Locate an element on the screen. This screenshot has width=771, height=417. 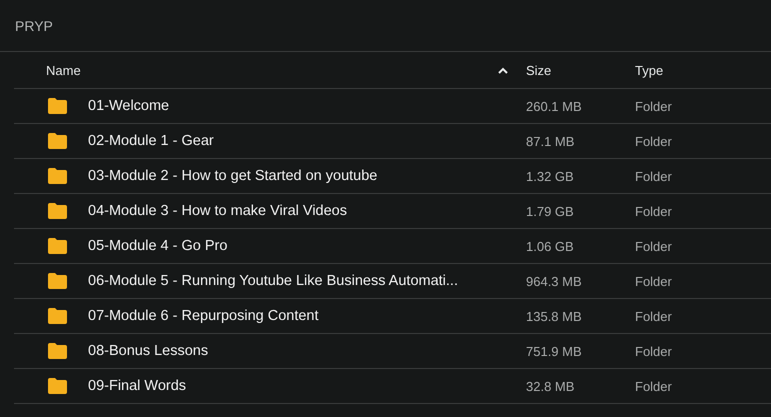
size-cell-text: 87.1 MB is located at coordinates (551, 141).